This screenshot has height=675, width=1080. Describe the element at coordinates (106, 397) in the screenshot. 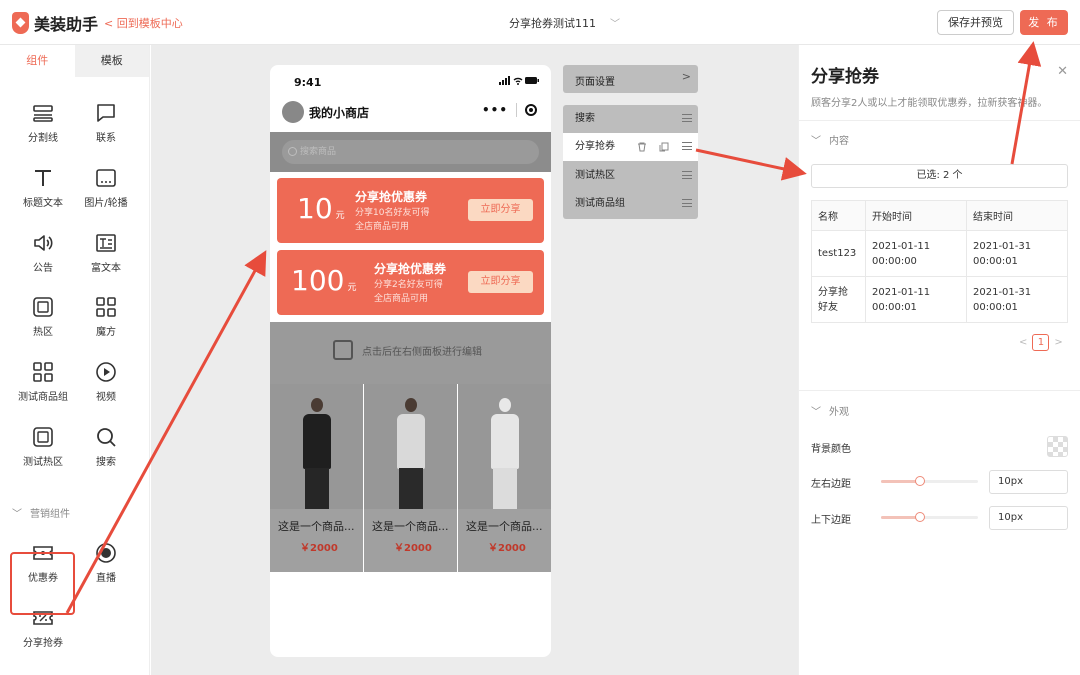

I see `component-label: 视频` at that location.